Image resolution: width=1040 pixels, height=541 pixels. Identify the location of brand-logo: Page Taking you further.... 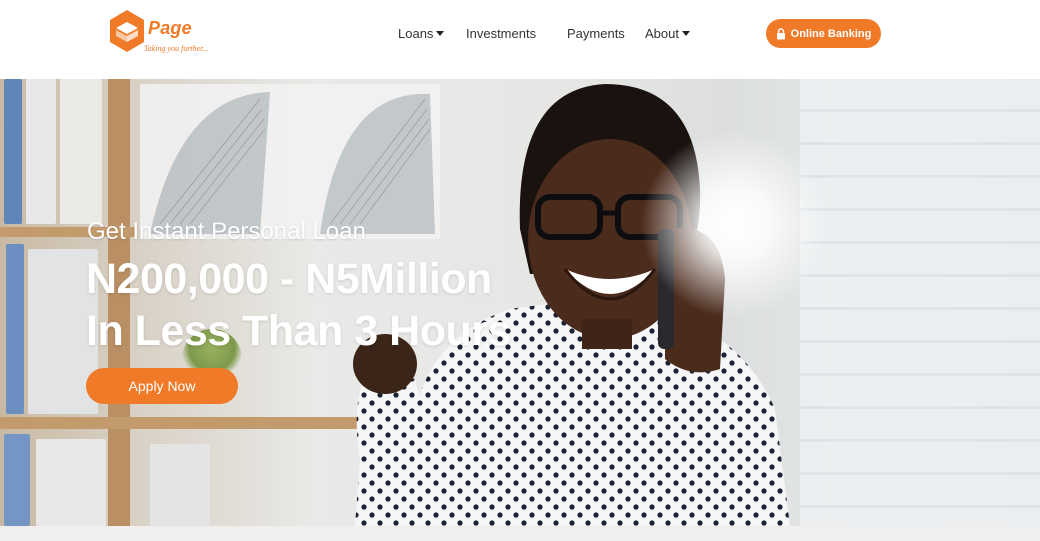
(163, 33).